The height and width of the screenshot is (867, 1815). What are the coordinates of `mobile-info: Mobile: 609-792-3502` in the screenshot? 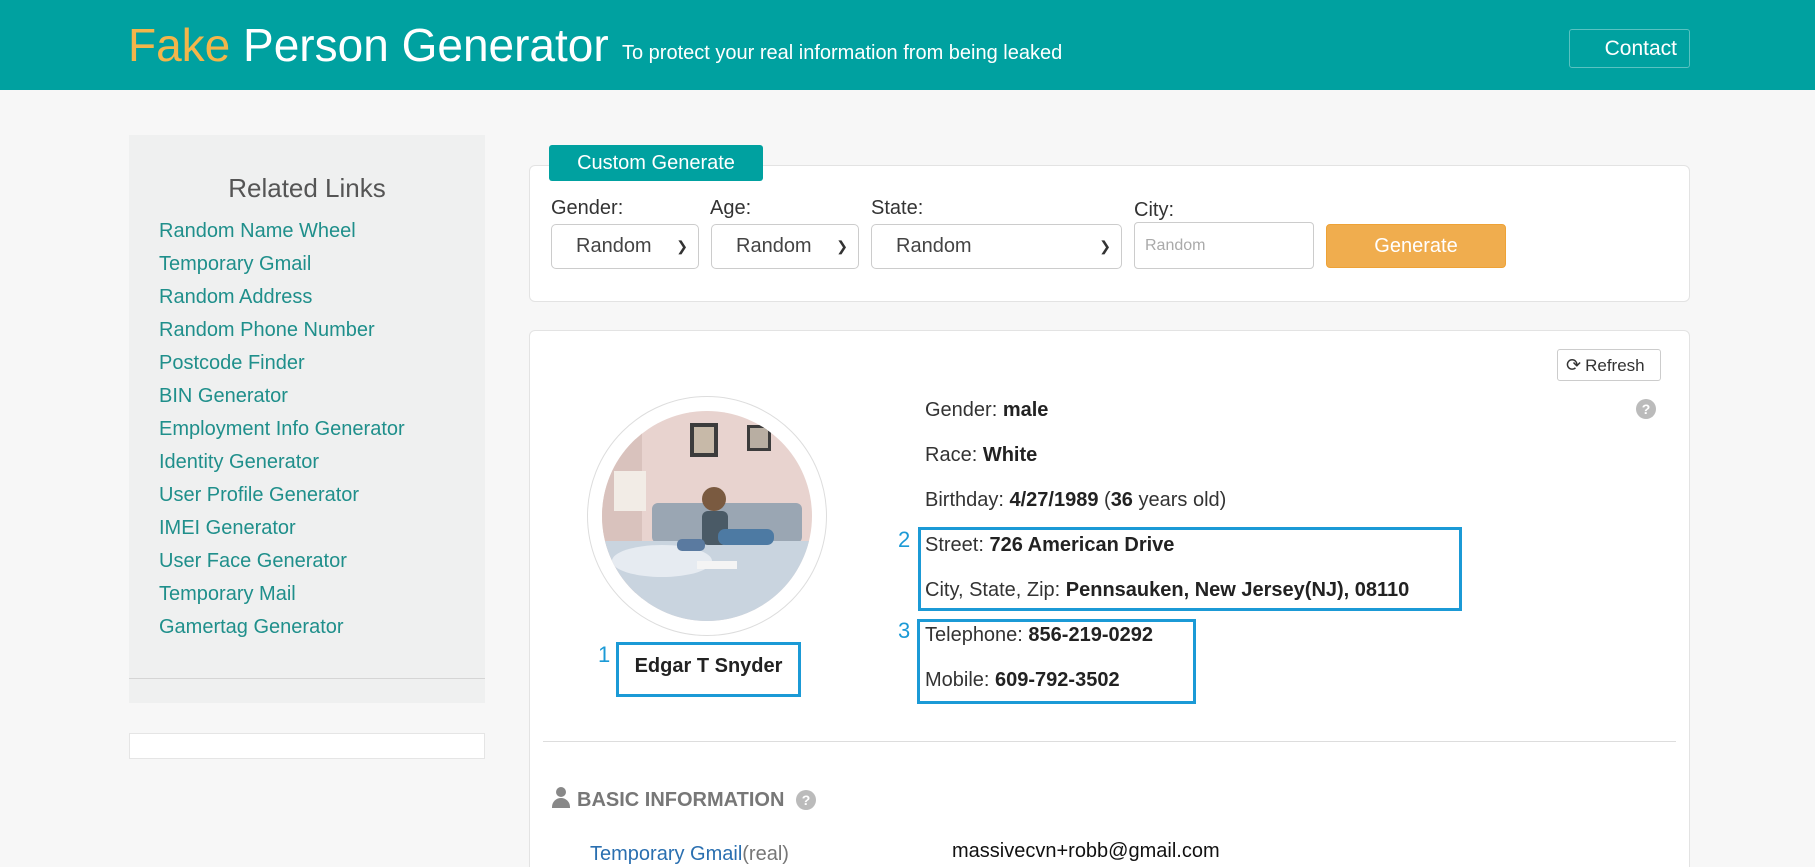 It's located at (1022, 680).